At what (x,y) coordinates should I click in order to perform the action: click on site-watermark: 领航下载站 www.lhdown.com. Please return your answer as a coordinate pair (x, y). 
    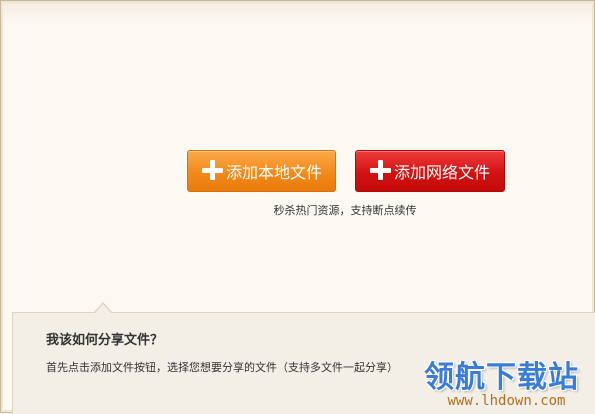
    Looking at the image, I should click on (506, 382).